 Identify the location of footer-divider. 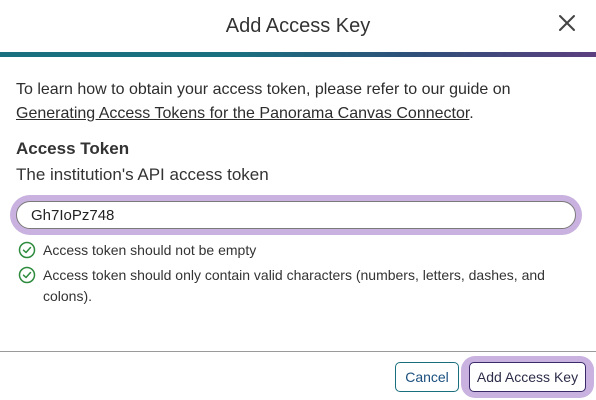
(298, 351).